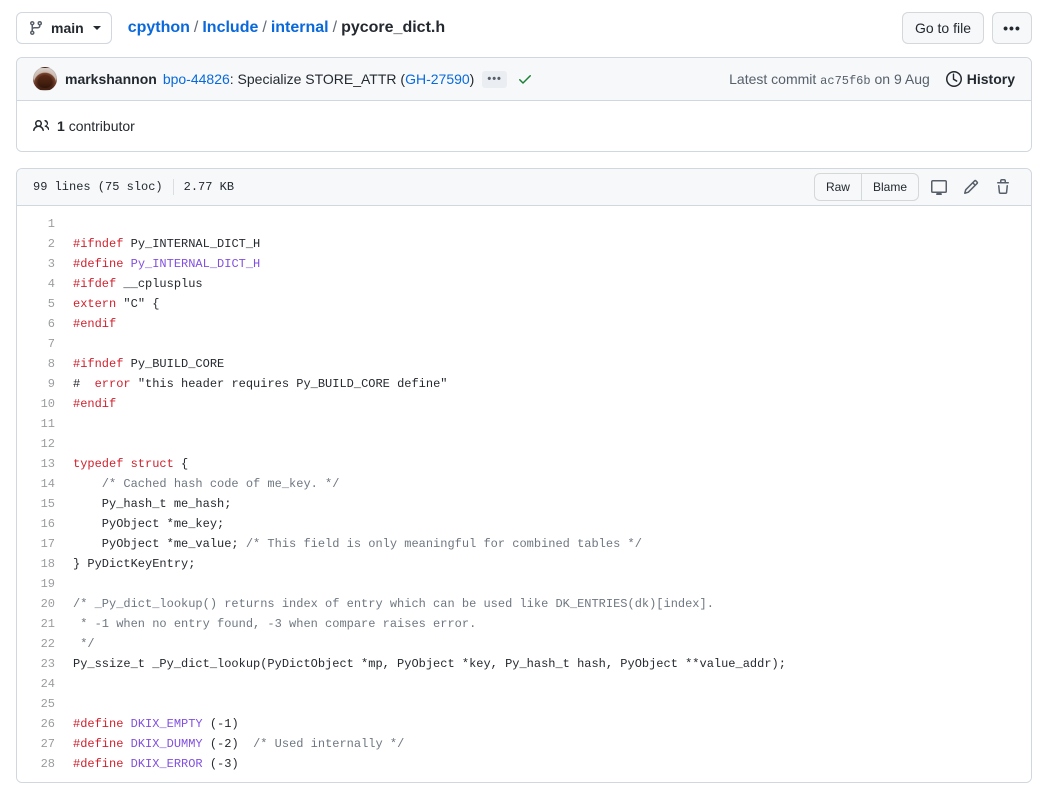 The image size is (1048, 791). What do you see at coordinates (1003, 187) in the screenshot?
I see `trash-icon` at bounding box center [1003, 187].